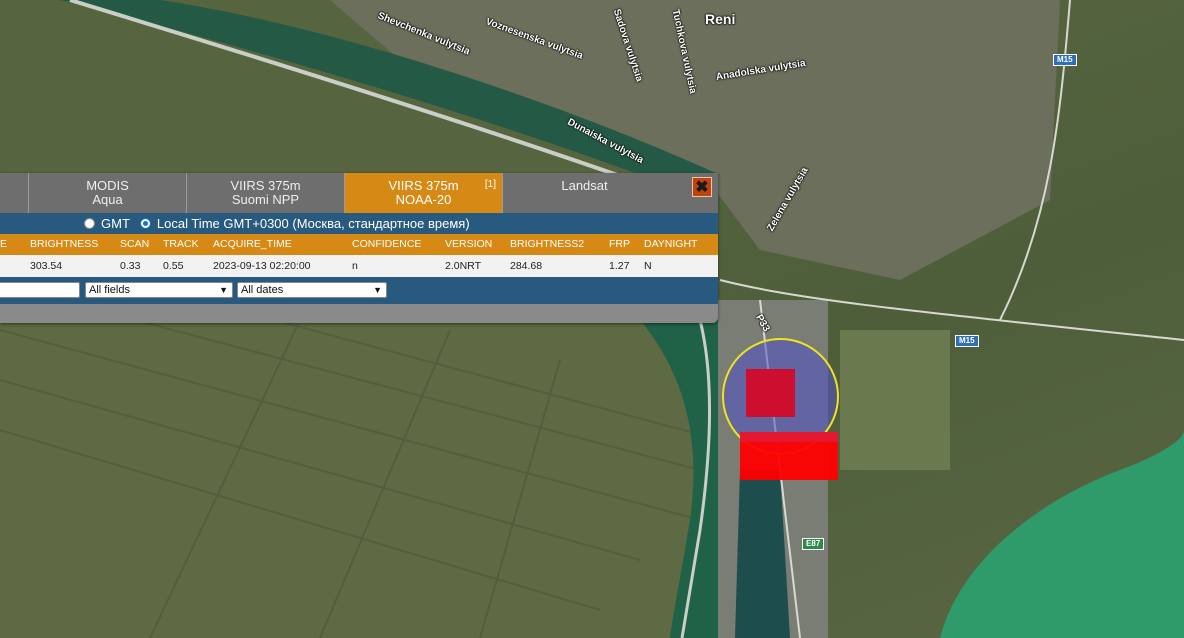 This screenshot has width=1184, height=638. I want to click on col-header-version: VERSION, so click(468, 244).